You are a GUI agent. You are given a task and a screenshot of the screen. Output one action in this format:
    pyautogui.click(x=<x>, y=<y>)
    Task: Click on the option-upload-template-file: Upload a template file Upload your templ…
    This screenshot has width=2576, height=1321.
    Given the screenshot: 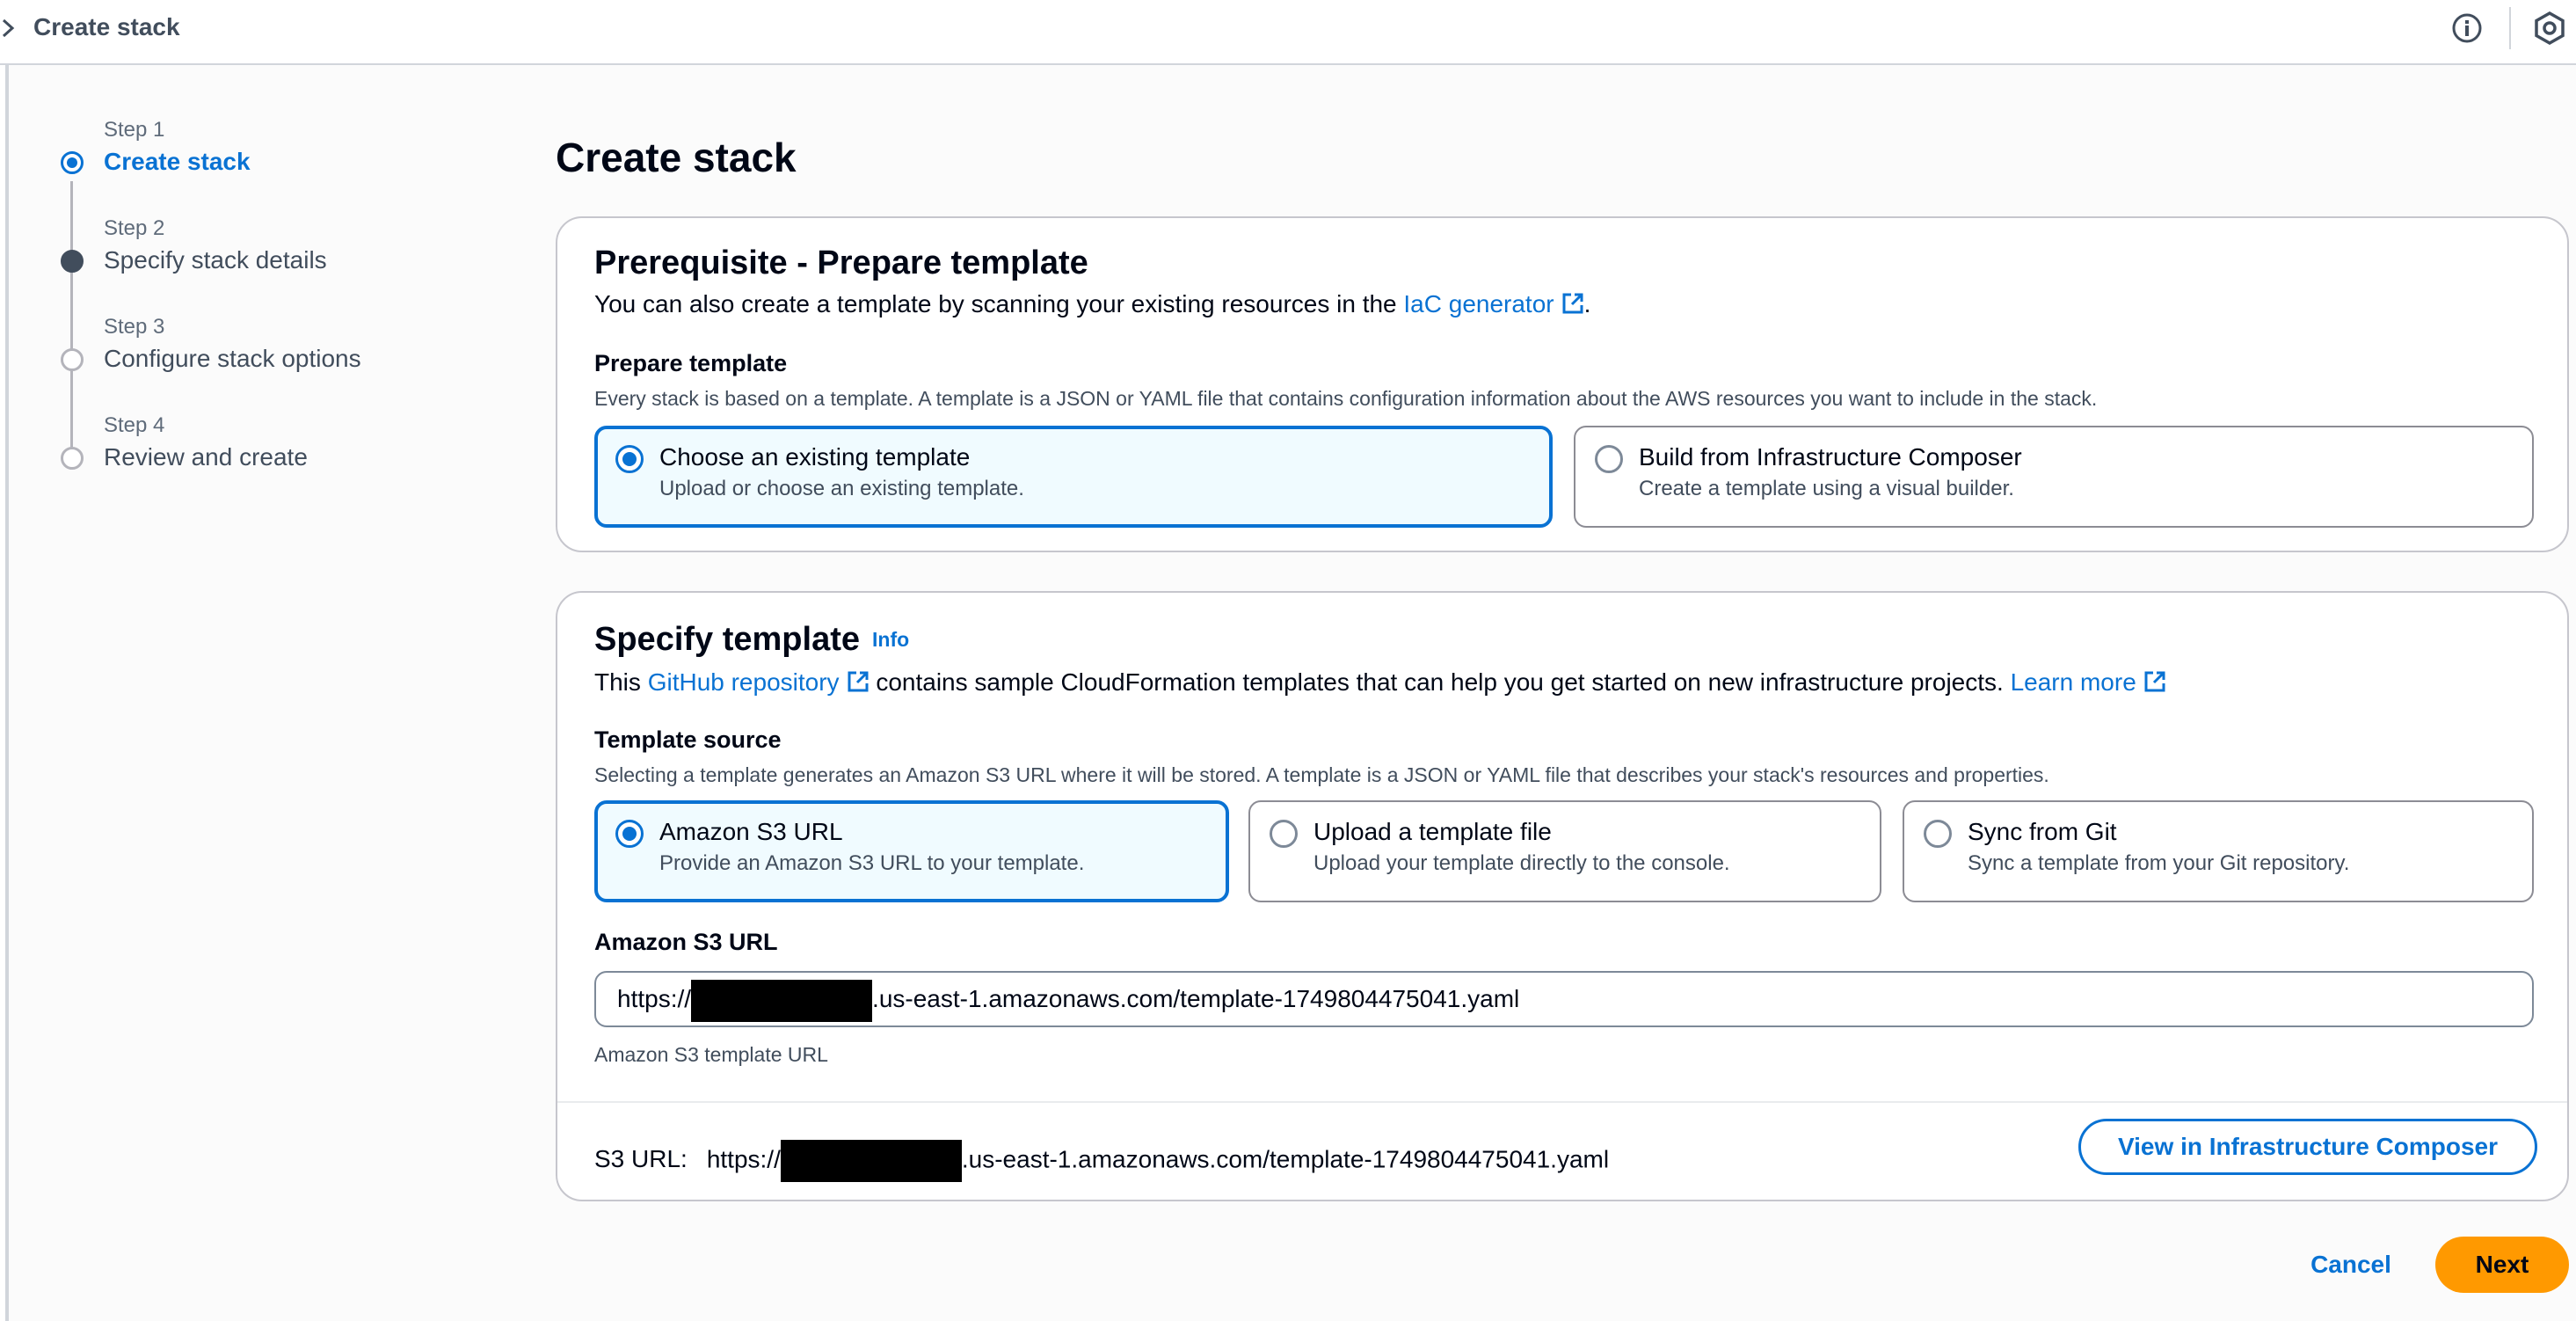 What is the action you would take?
    pyautogui.click(x=1564, y=851)
    